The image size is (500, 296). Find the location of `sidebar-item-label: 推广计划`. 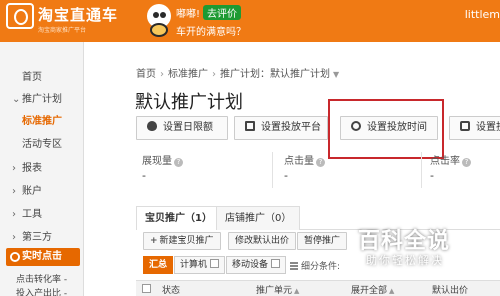

sidebar-item-label: 推广计划 is located at coordinates (42, 99).